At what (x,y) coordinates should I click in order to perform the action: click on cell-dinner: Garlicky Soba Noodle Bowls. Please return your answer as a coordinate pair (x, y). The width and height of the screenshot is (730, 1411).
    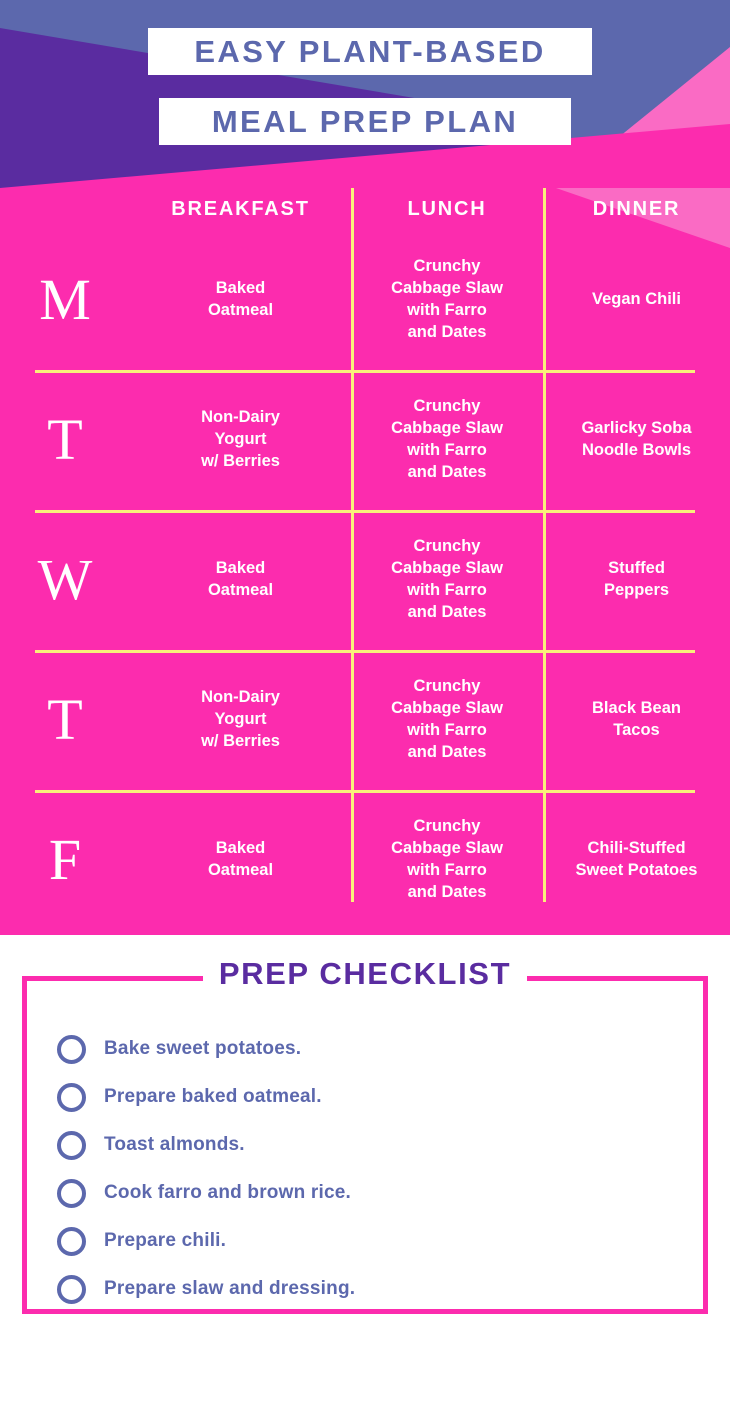
    Looking at the image, I should click on (636, 439).